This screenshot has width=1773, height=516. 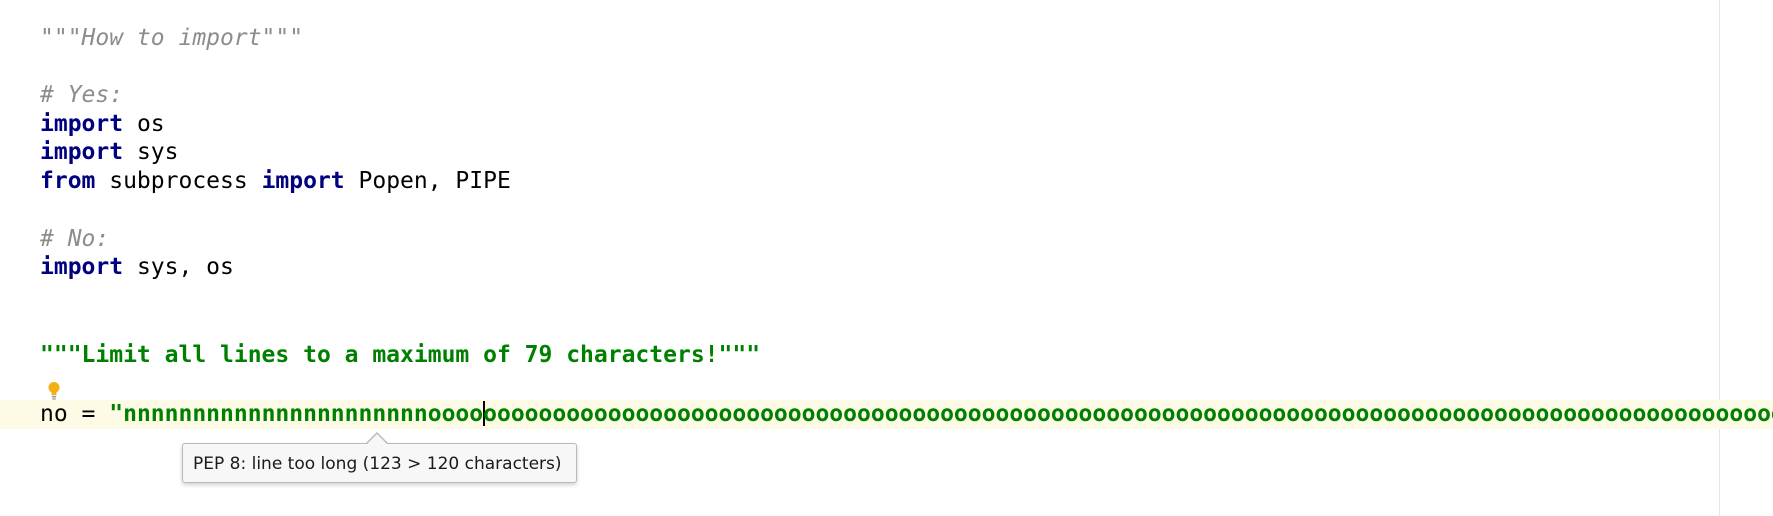 I want to click on code-token-comment: """How to import""", so click(x=172, y=38).